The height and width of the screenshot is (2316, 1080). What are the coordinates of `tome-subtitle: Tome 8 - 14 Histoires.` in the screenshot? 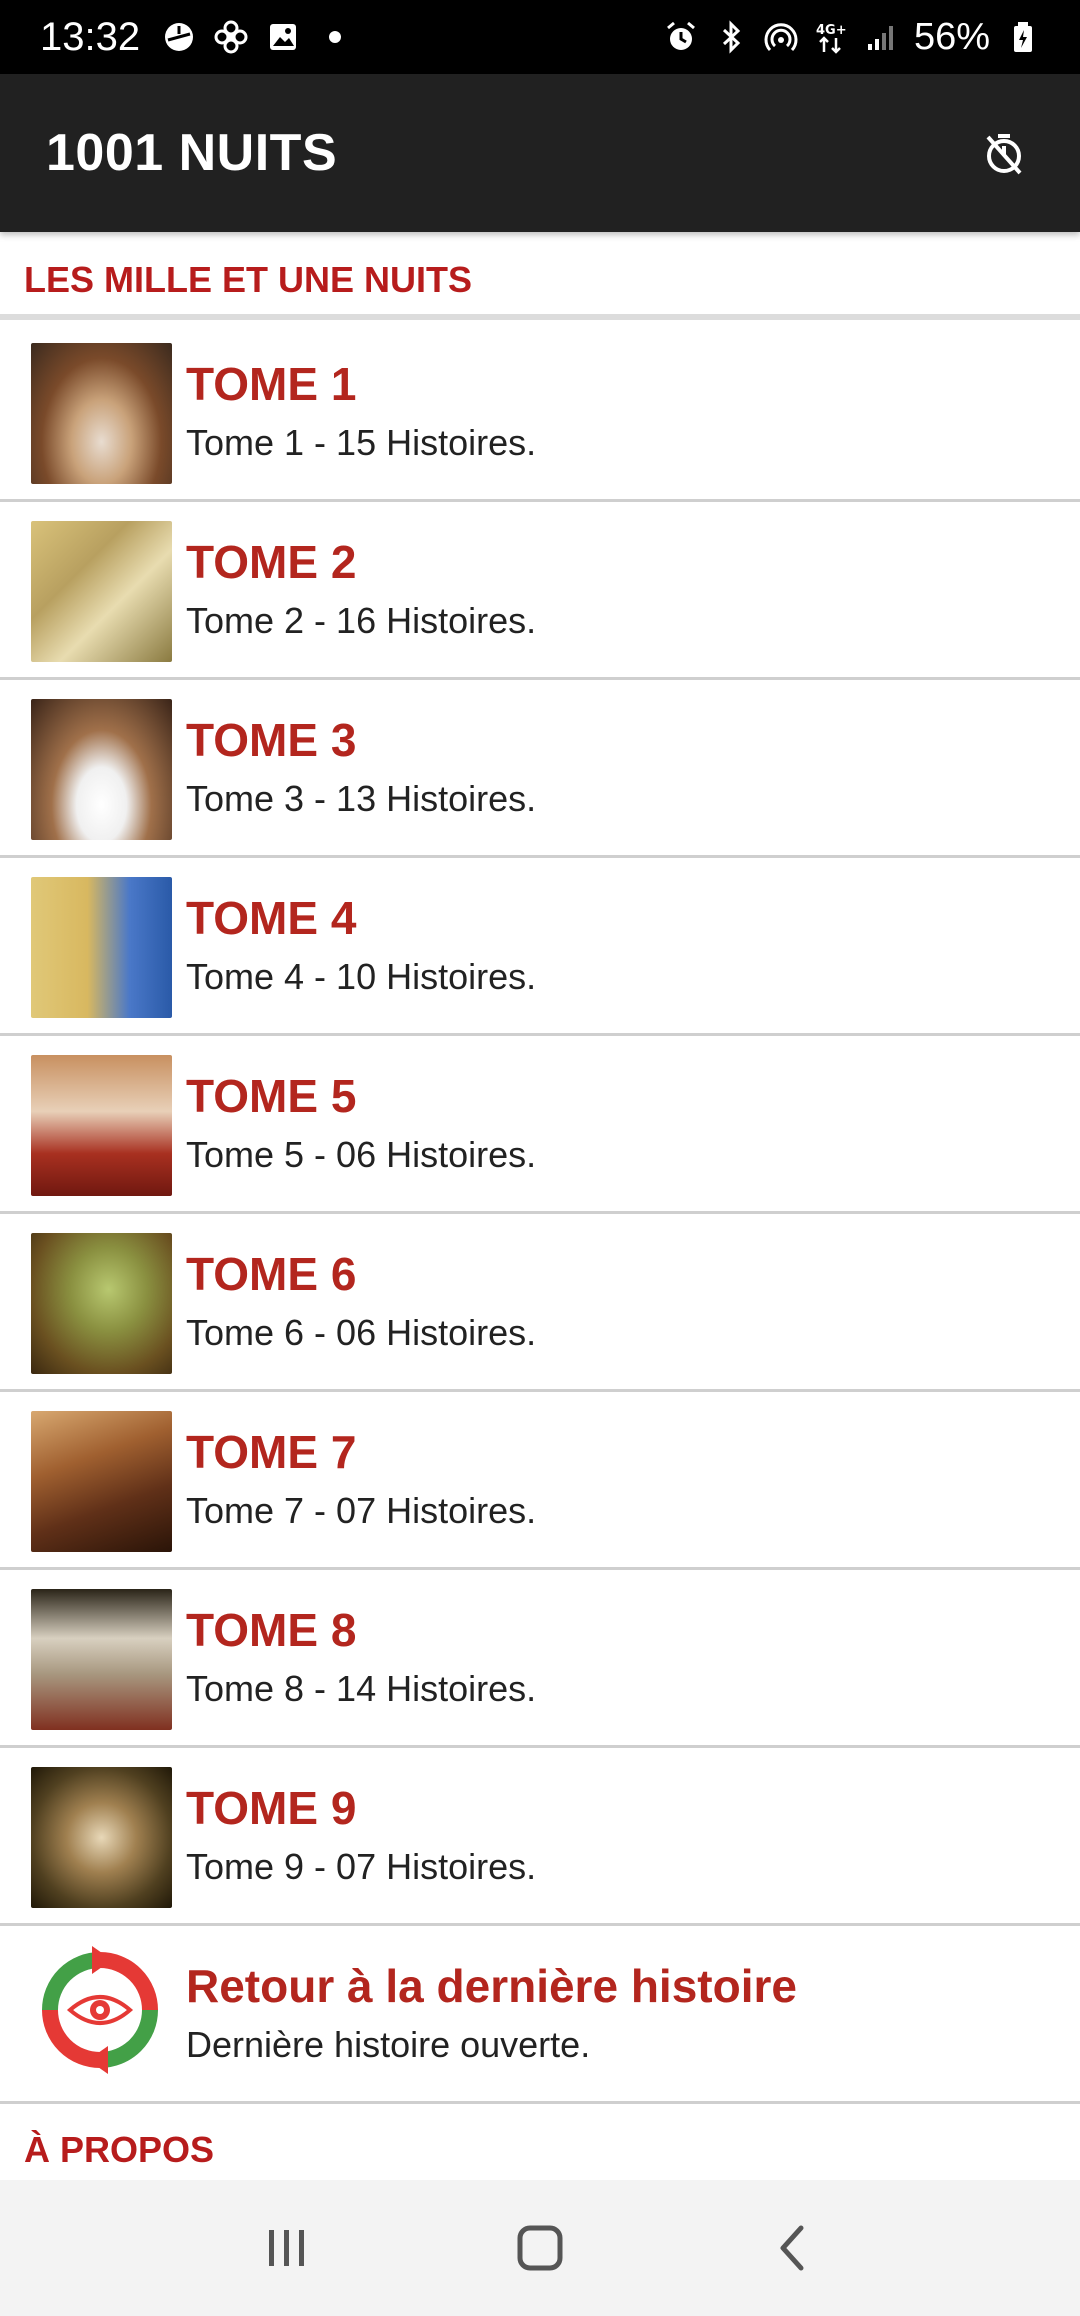 It's located at (361, 1688).